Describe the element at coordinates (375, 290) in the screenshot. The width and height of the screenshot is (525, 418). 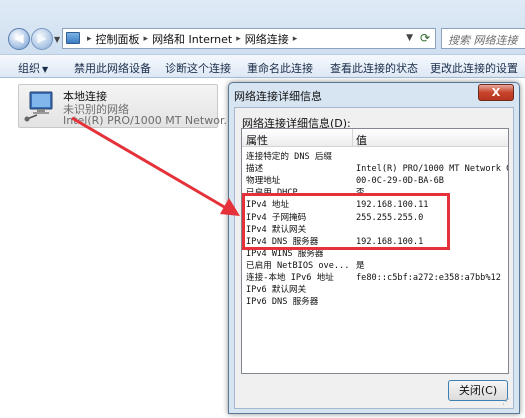
I see `table-row: IPv6 默认网关` at that location.